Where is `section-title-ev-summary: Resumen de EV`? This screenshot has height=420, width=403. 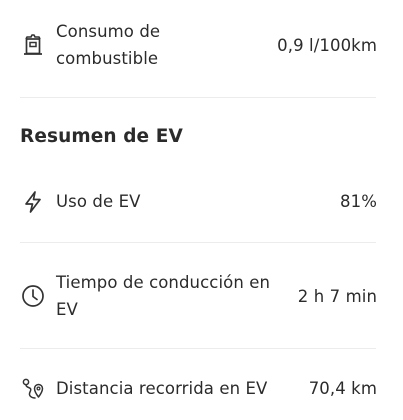
section-title-ev-summary: Resumen de EV is located at coordinates (101, 136).